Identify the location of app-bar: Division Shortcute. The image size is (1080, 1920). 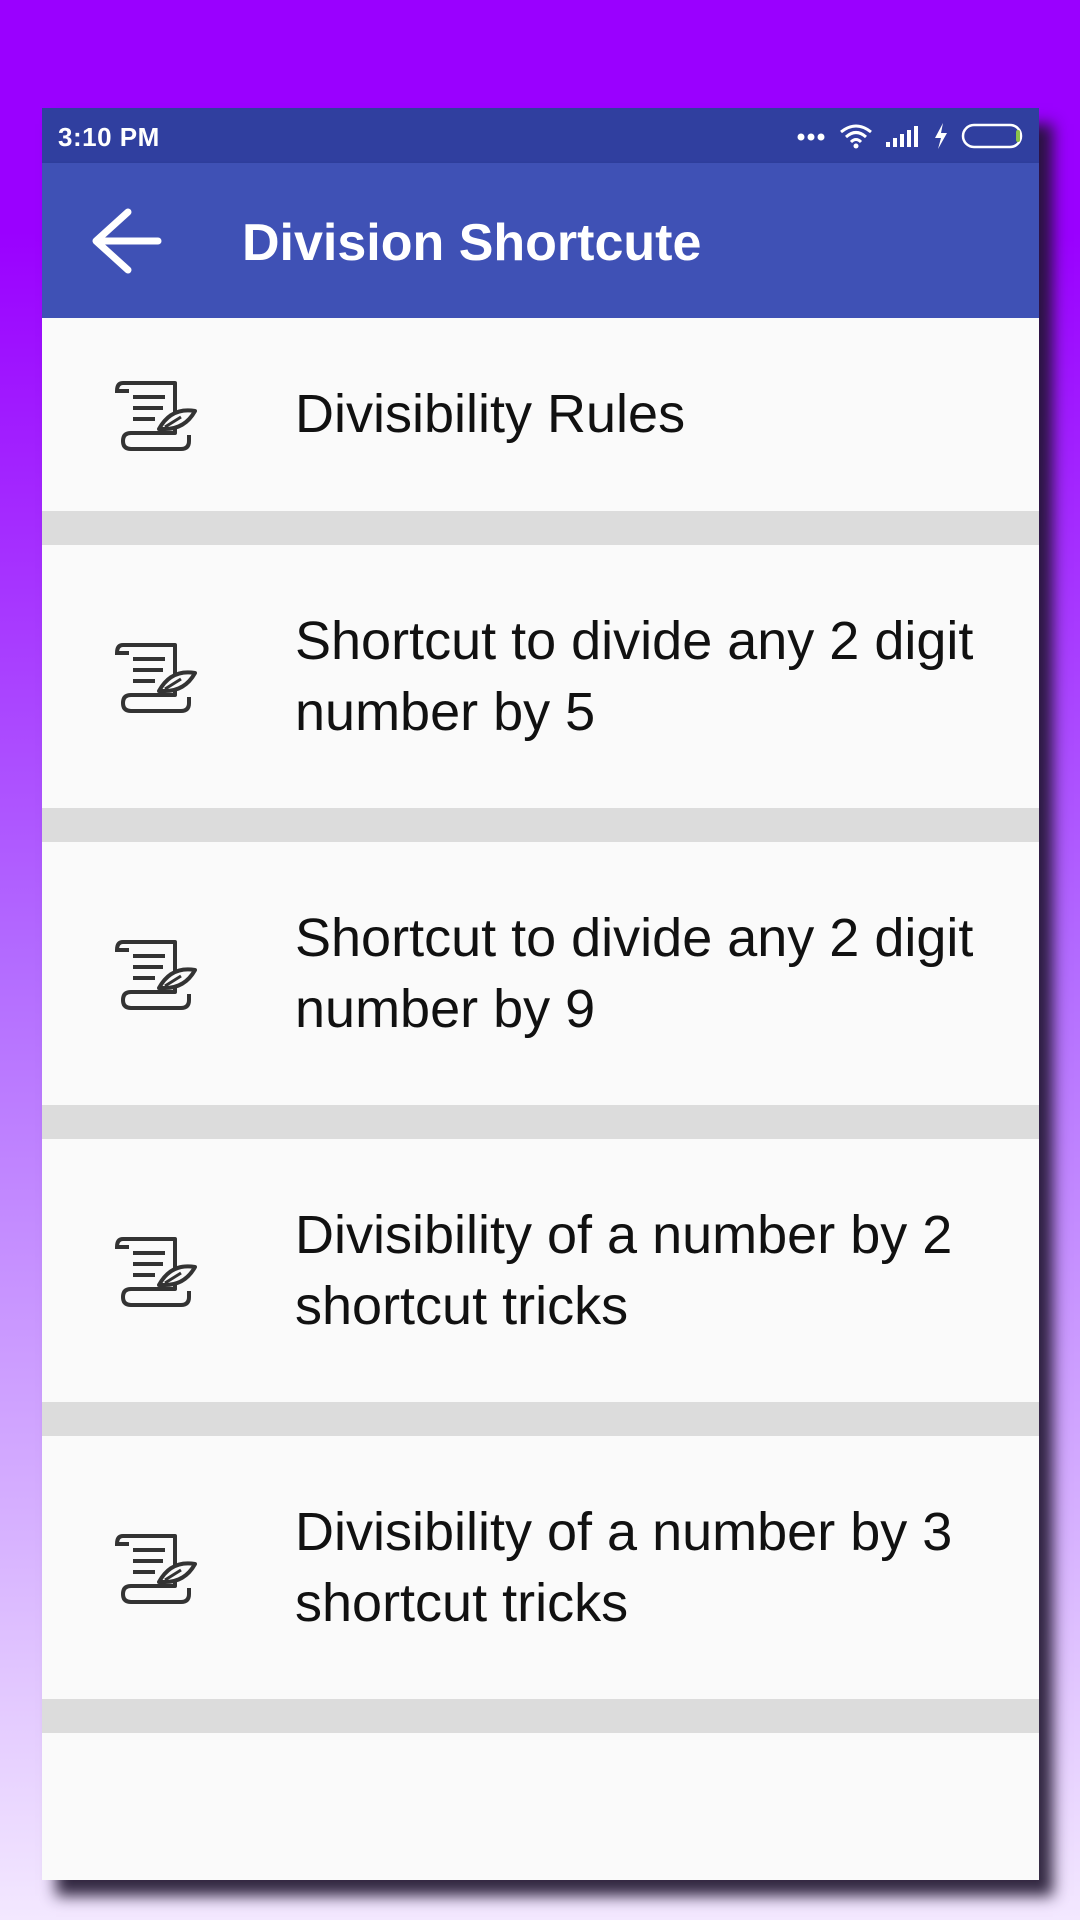
(540, 240).